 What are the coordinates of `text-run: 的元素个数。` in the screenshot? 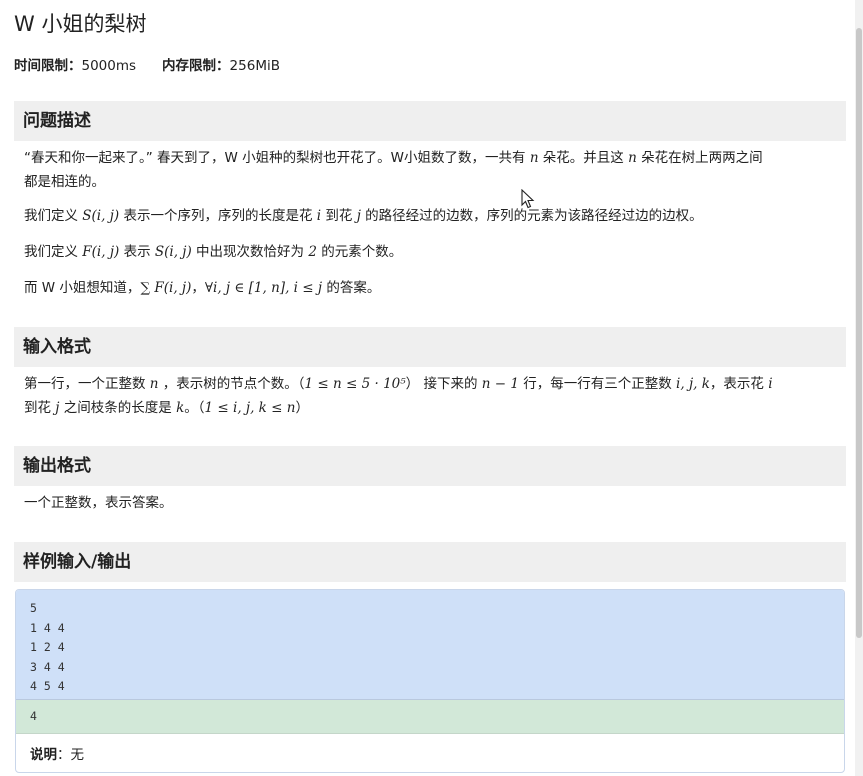 It's located at (359, 252).